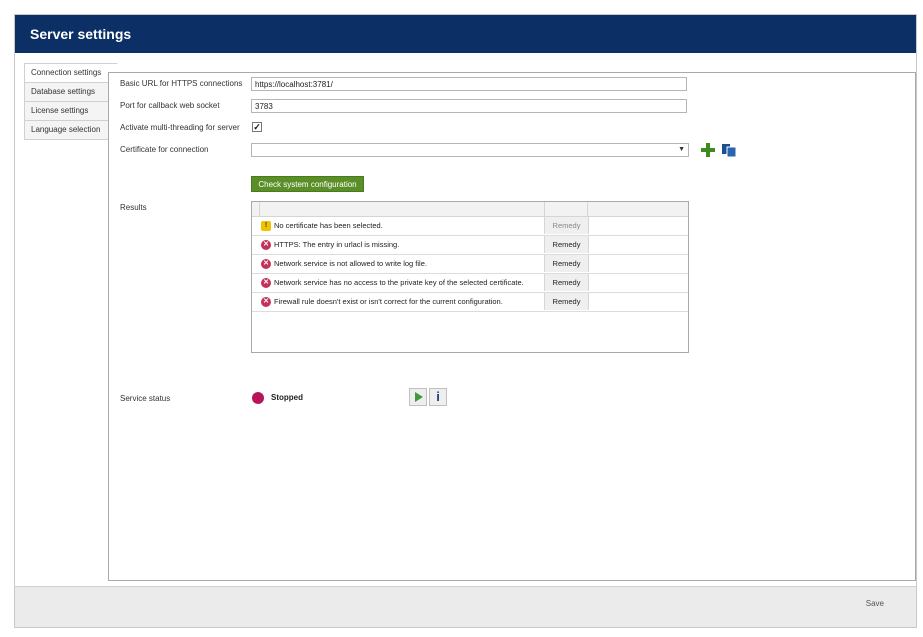  Describe the element at coordinates (337, 244) in the screenshot. I see `result-message: HTTPS: The entry in urlacl is missing.` at that location.